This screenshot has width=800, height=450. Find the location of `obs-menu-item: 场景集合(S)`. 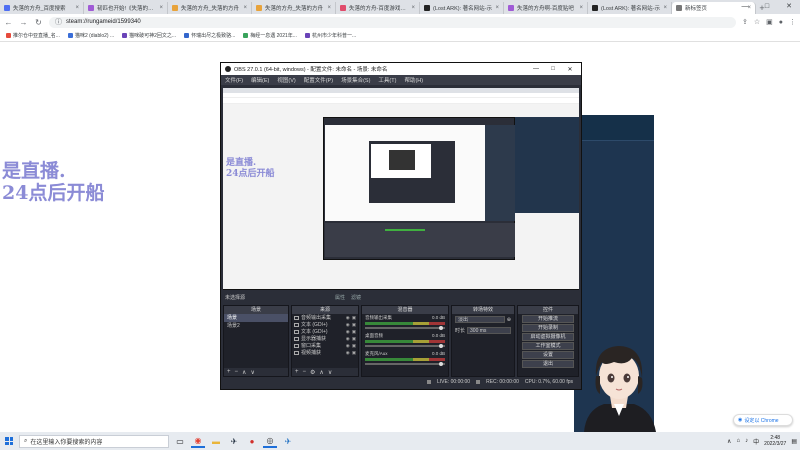

obs-menu-item: 场景集合(S) is located at coordinates (355, 80).